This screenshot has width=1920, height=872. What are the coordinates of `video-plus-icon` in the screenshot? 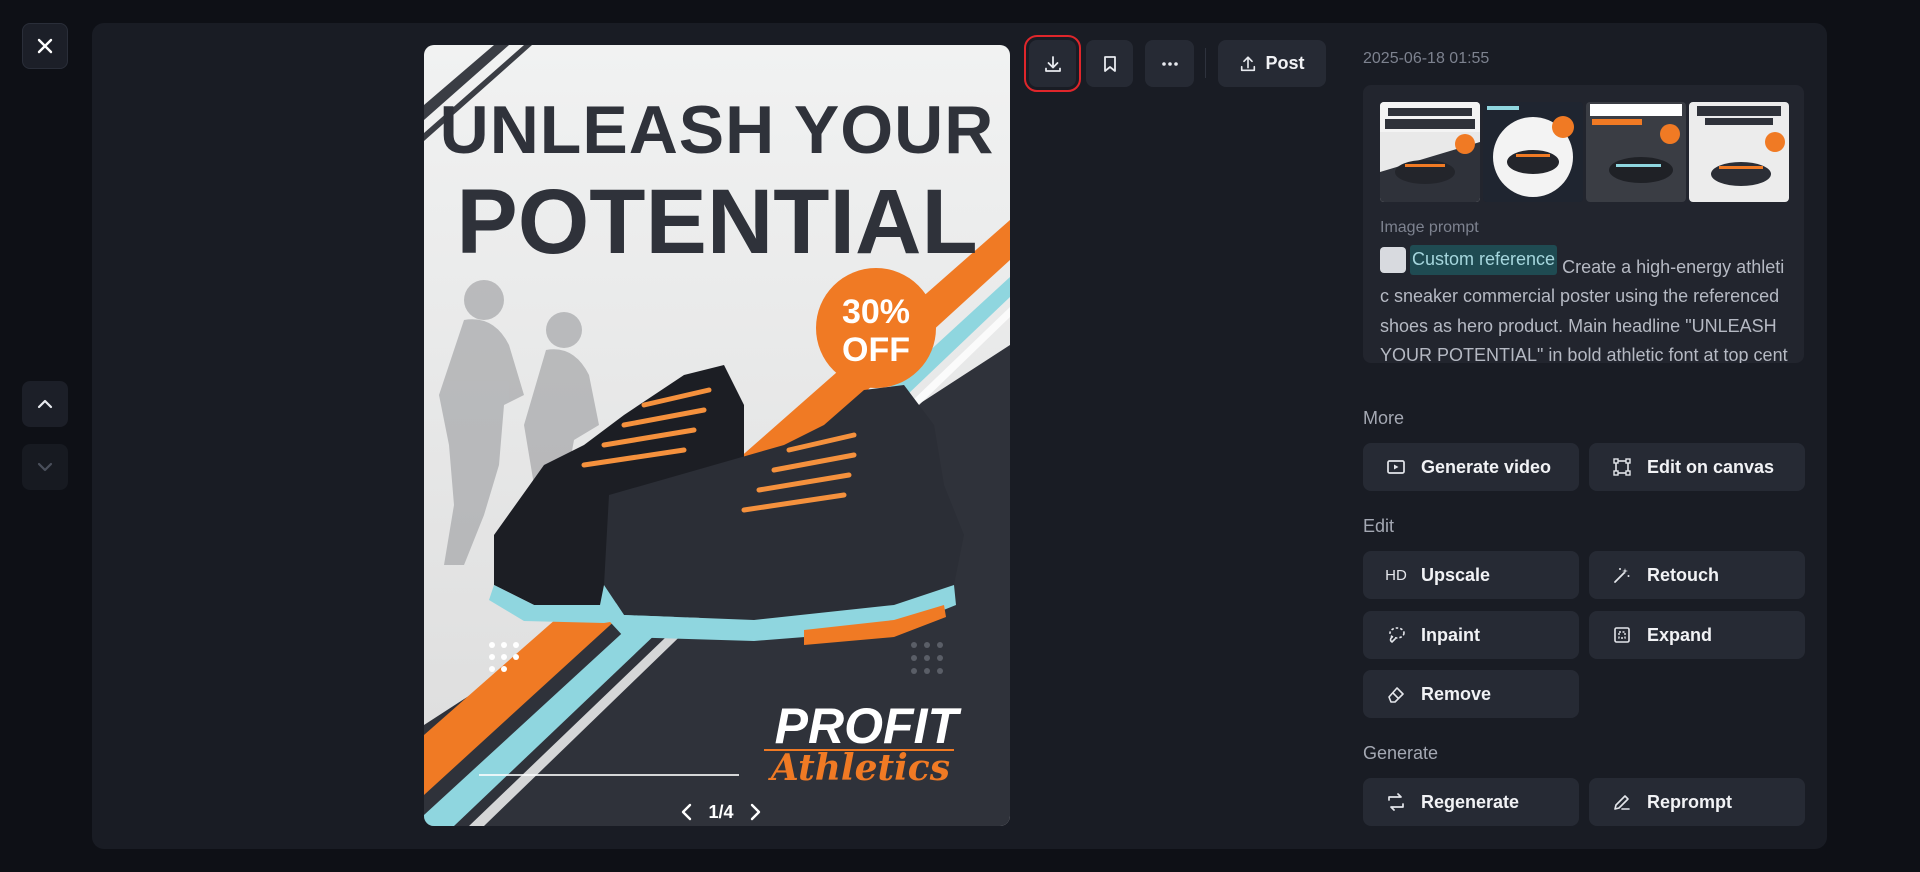 It's located at (1396, 467).